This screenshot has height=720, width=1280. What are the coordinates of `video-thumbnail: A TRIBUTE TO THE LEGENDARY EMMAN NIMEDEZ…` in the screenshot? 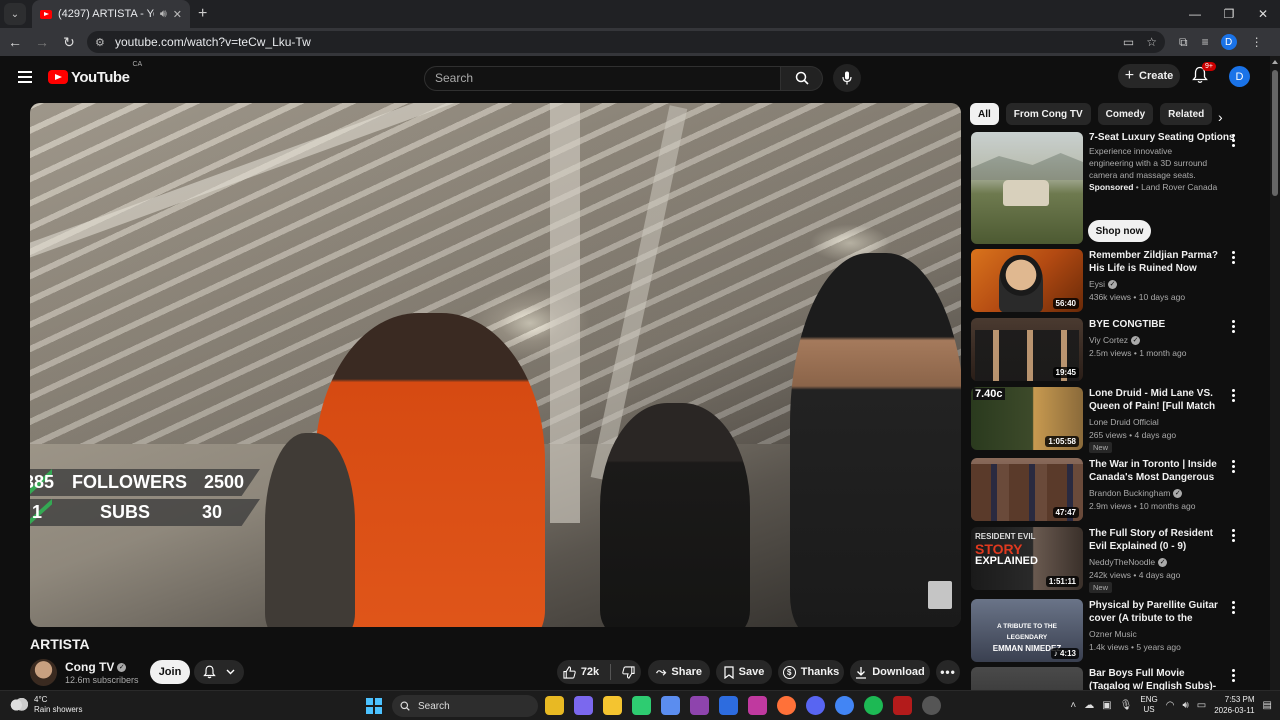 It's located at (1027, 630).